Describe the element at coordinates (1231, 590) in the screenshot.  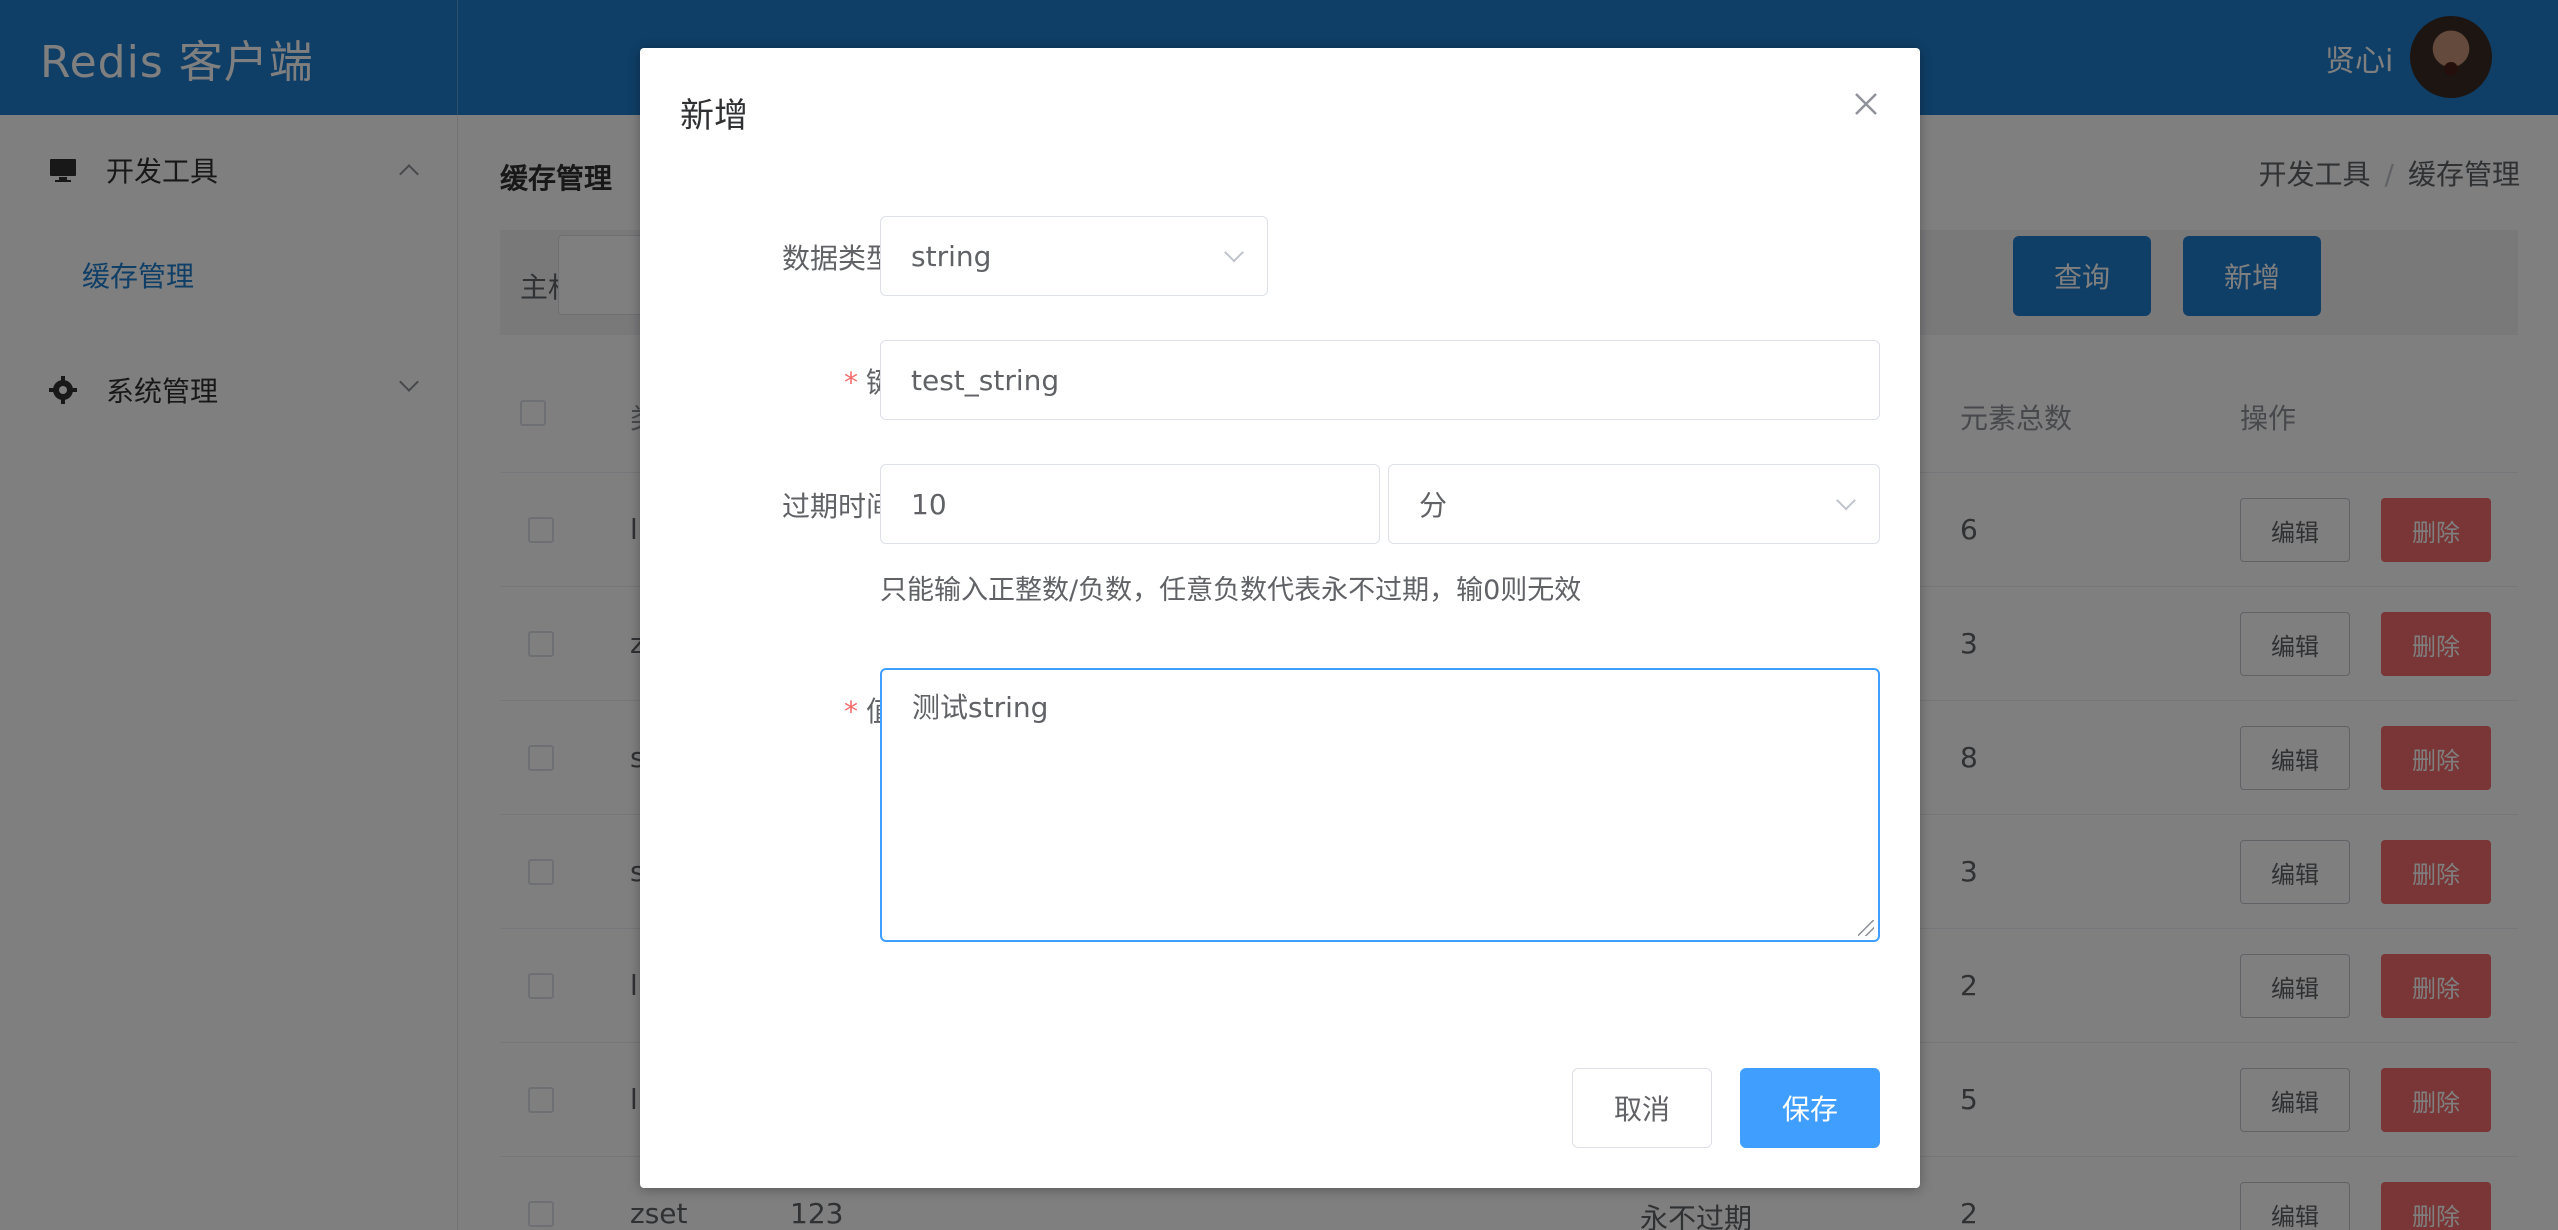
I see `expire-hint: 只能输入正整数/负数，任意负数代表永不过期，输0则无效` at that location.